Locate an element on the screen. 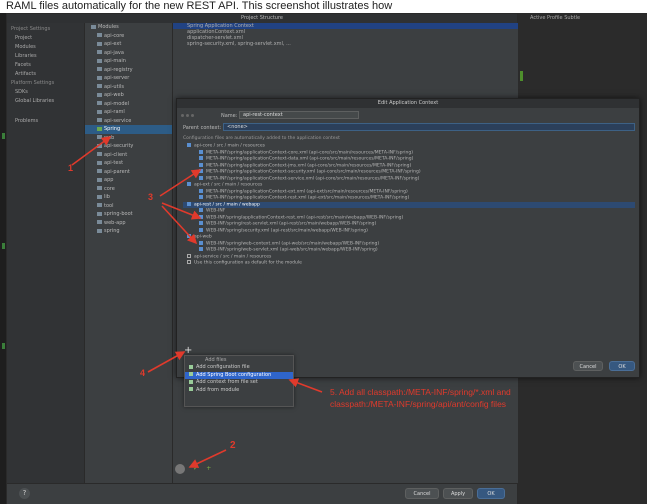 This screenshot has width=647, height=504. tree-row: api-test is located at coordinates (128, 163).